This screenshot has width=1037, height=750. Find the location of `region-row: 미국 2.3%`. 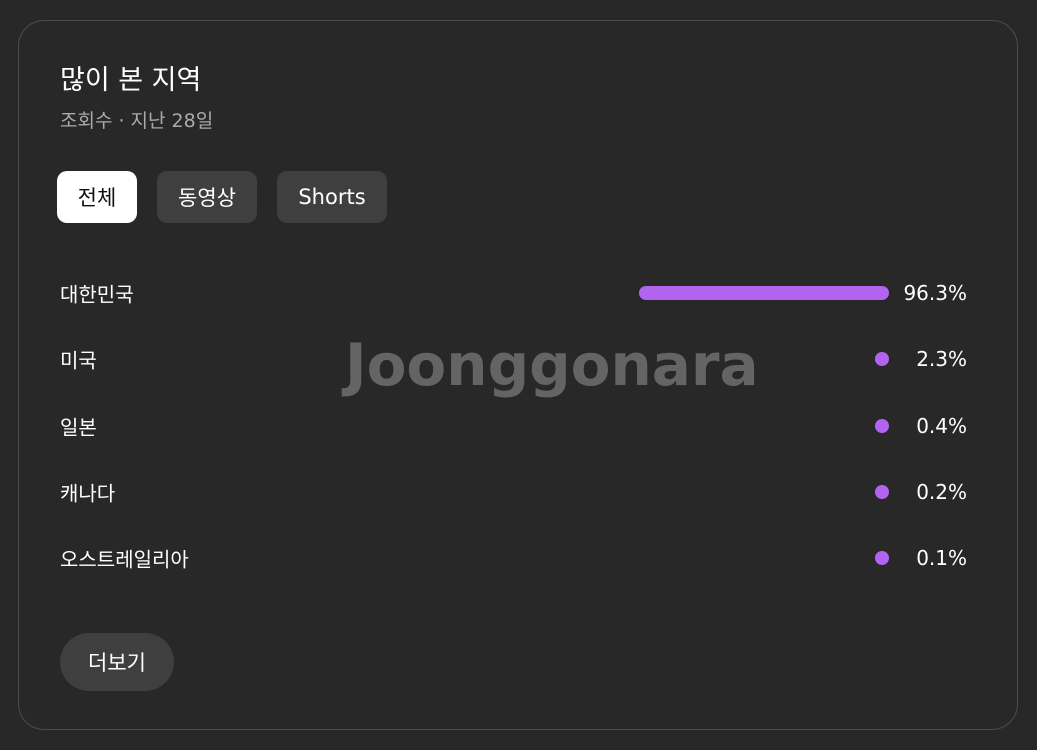

region-row: 미국 2.3% is located at coordinates (519, 359).